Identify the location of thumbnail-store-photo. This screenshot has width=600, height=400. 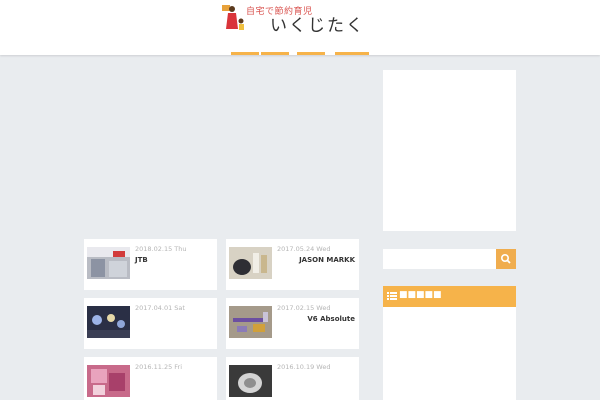
(108, 263).